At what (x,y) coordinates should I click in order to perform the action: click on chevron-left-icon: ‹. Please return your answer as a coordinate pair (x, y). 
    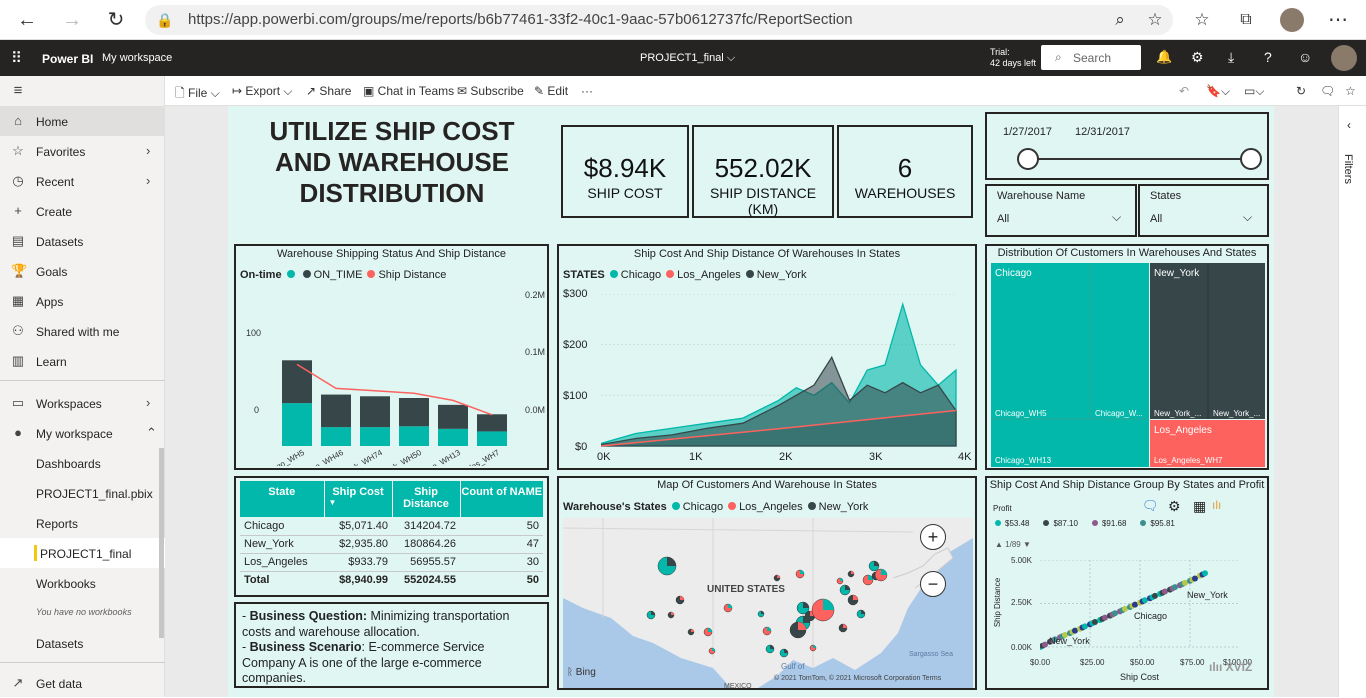
    Looking at the image, I should click on (1349, 125).